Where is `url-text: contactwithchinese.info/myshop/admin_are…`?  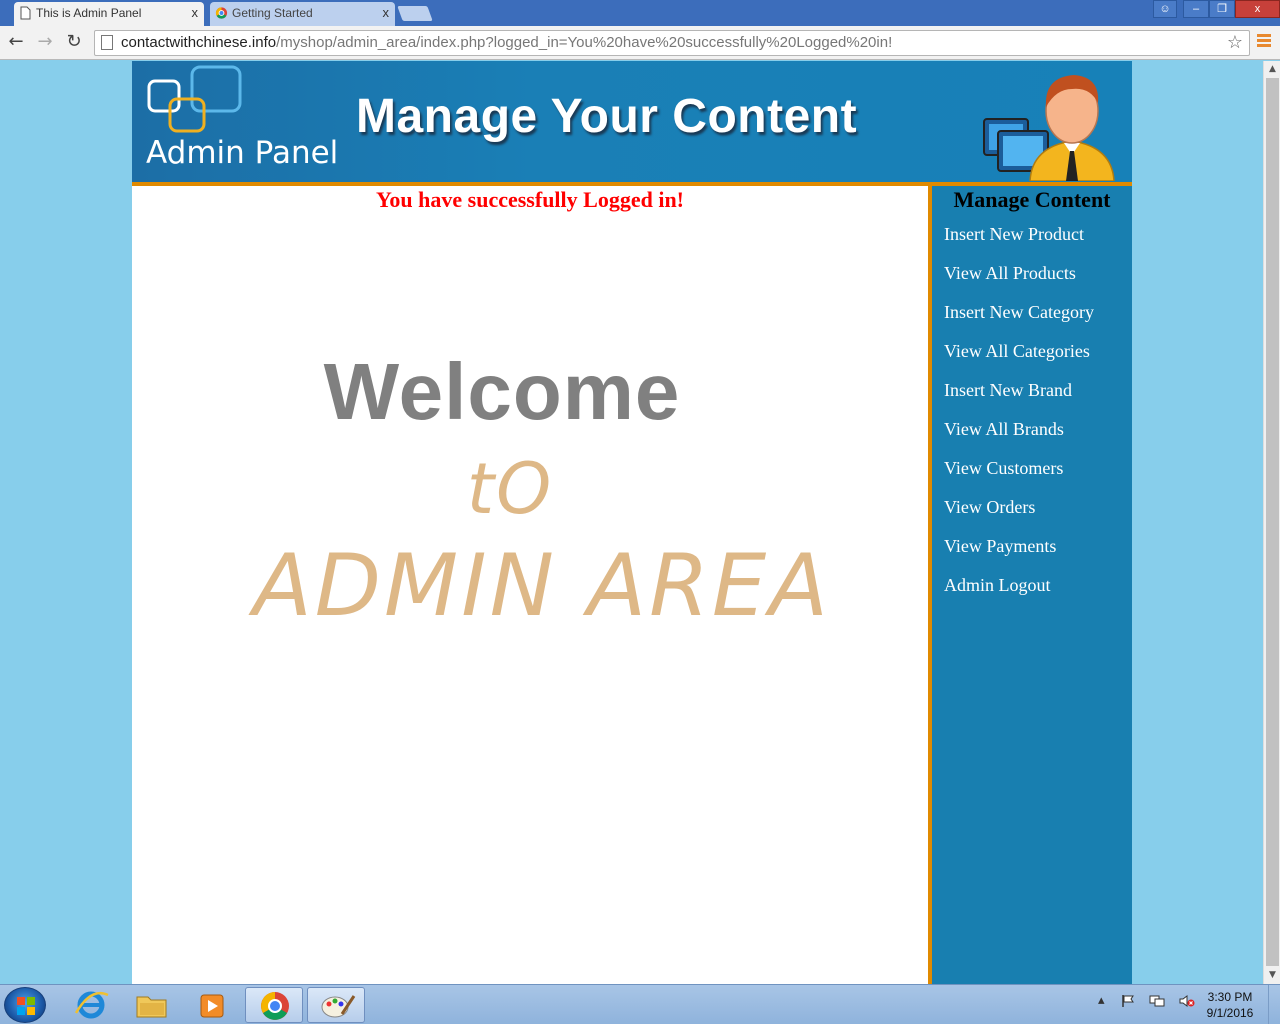 url-text: contactwithchinese.info/myshop/admin_are… is located at coordinates (506, 43).